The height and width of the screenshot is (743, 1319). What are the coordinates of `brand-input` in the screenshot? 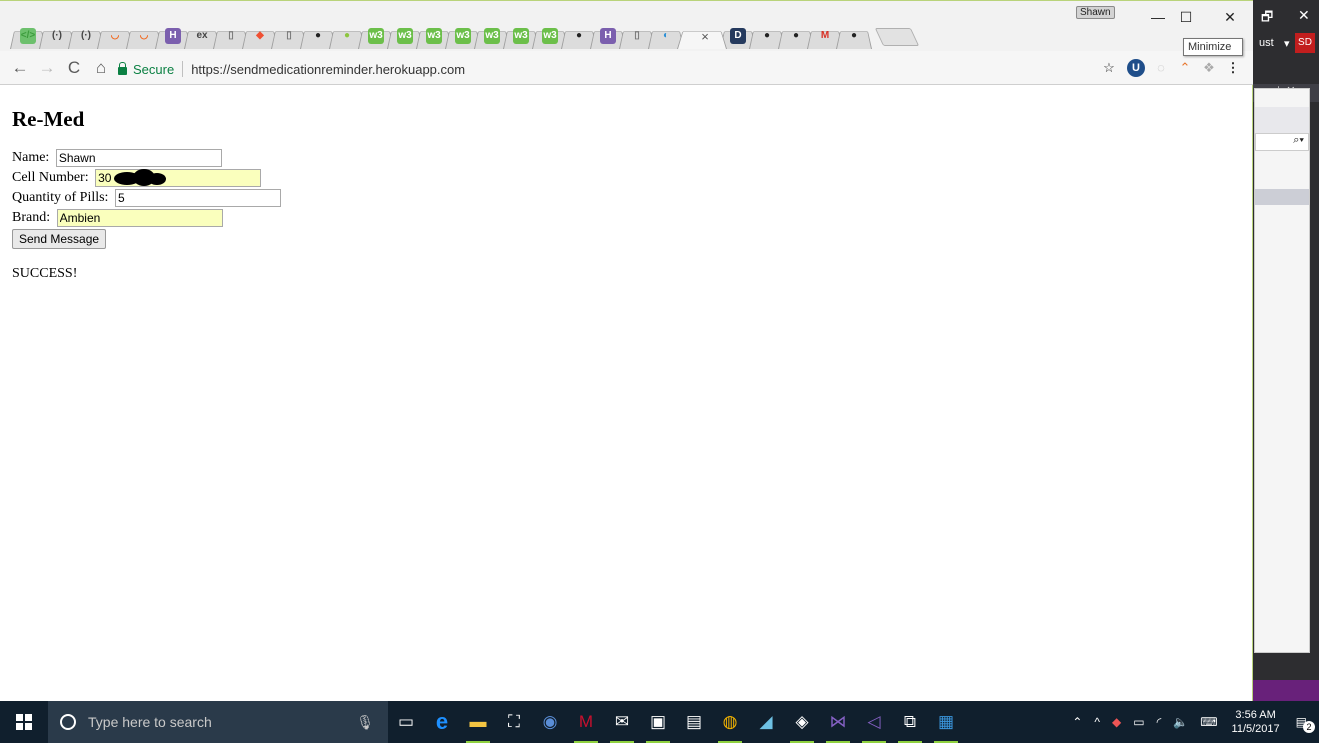 It's located at (139, 218).